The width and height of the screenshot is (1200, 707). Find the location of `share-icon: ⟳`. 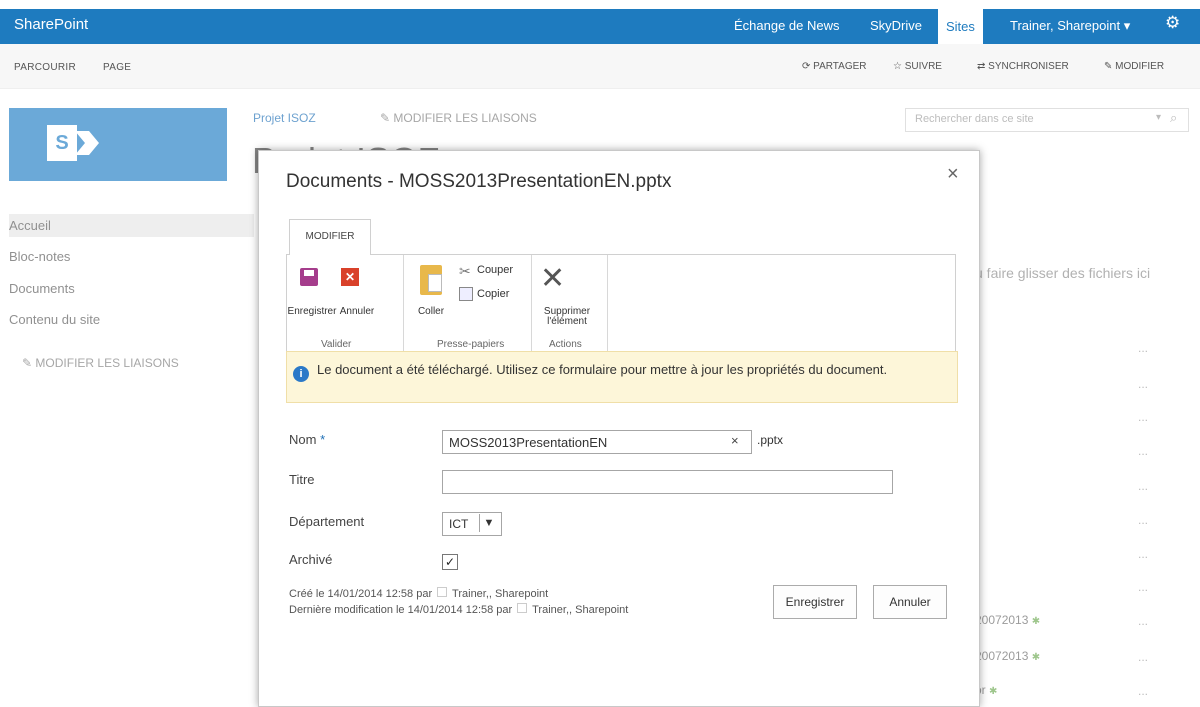

share-icon: ⟳ is located at coordinates (806, 66).